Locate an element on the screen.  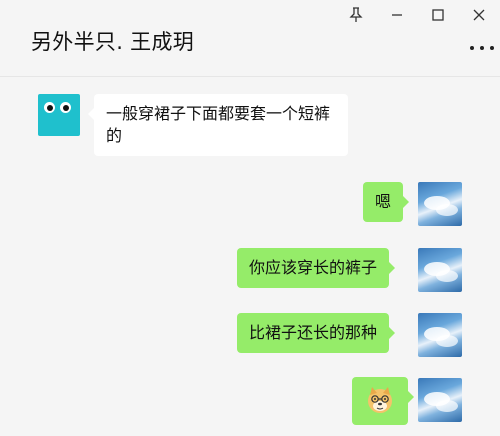
more-icon is located at coordinates (482, 48).